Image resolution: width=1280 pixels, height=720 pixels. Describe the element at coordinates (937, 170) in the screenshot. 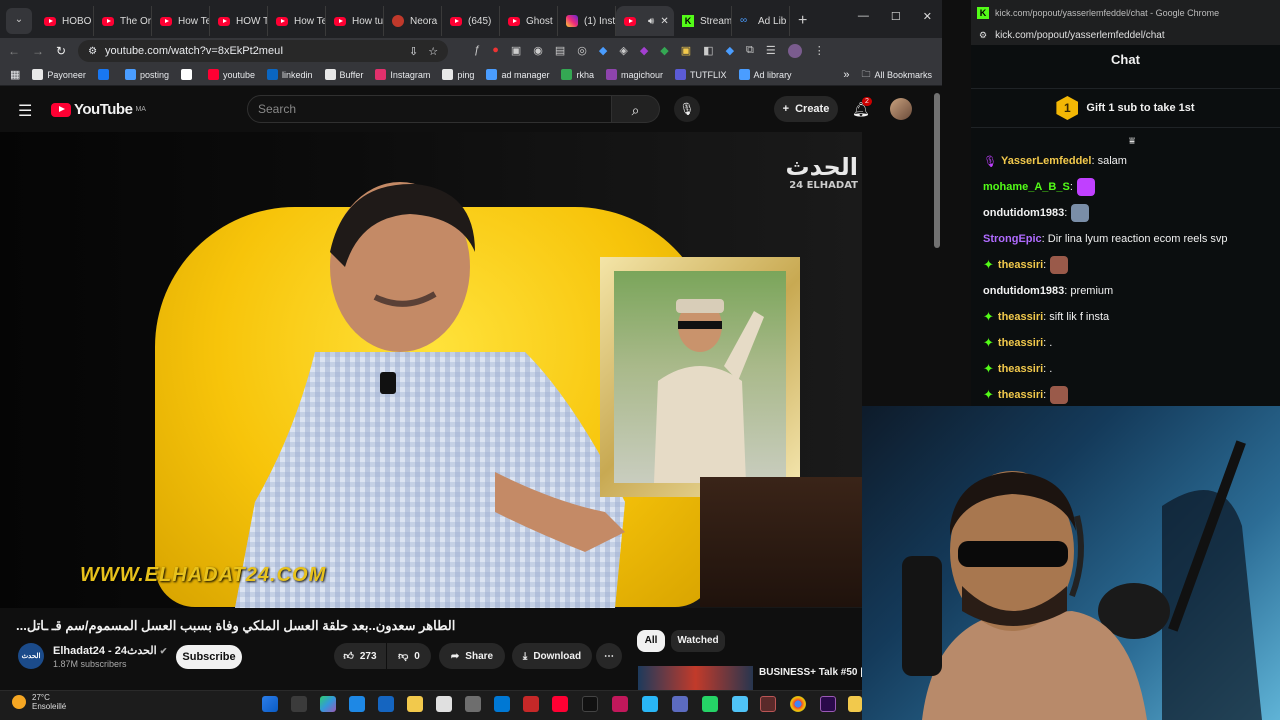

I see `page-scrollbar` at that location.